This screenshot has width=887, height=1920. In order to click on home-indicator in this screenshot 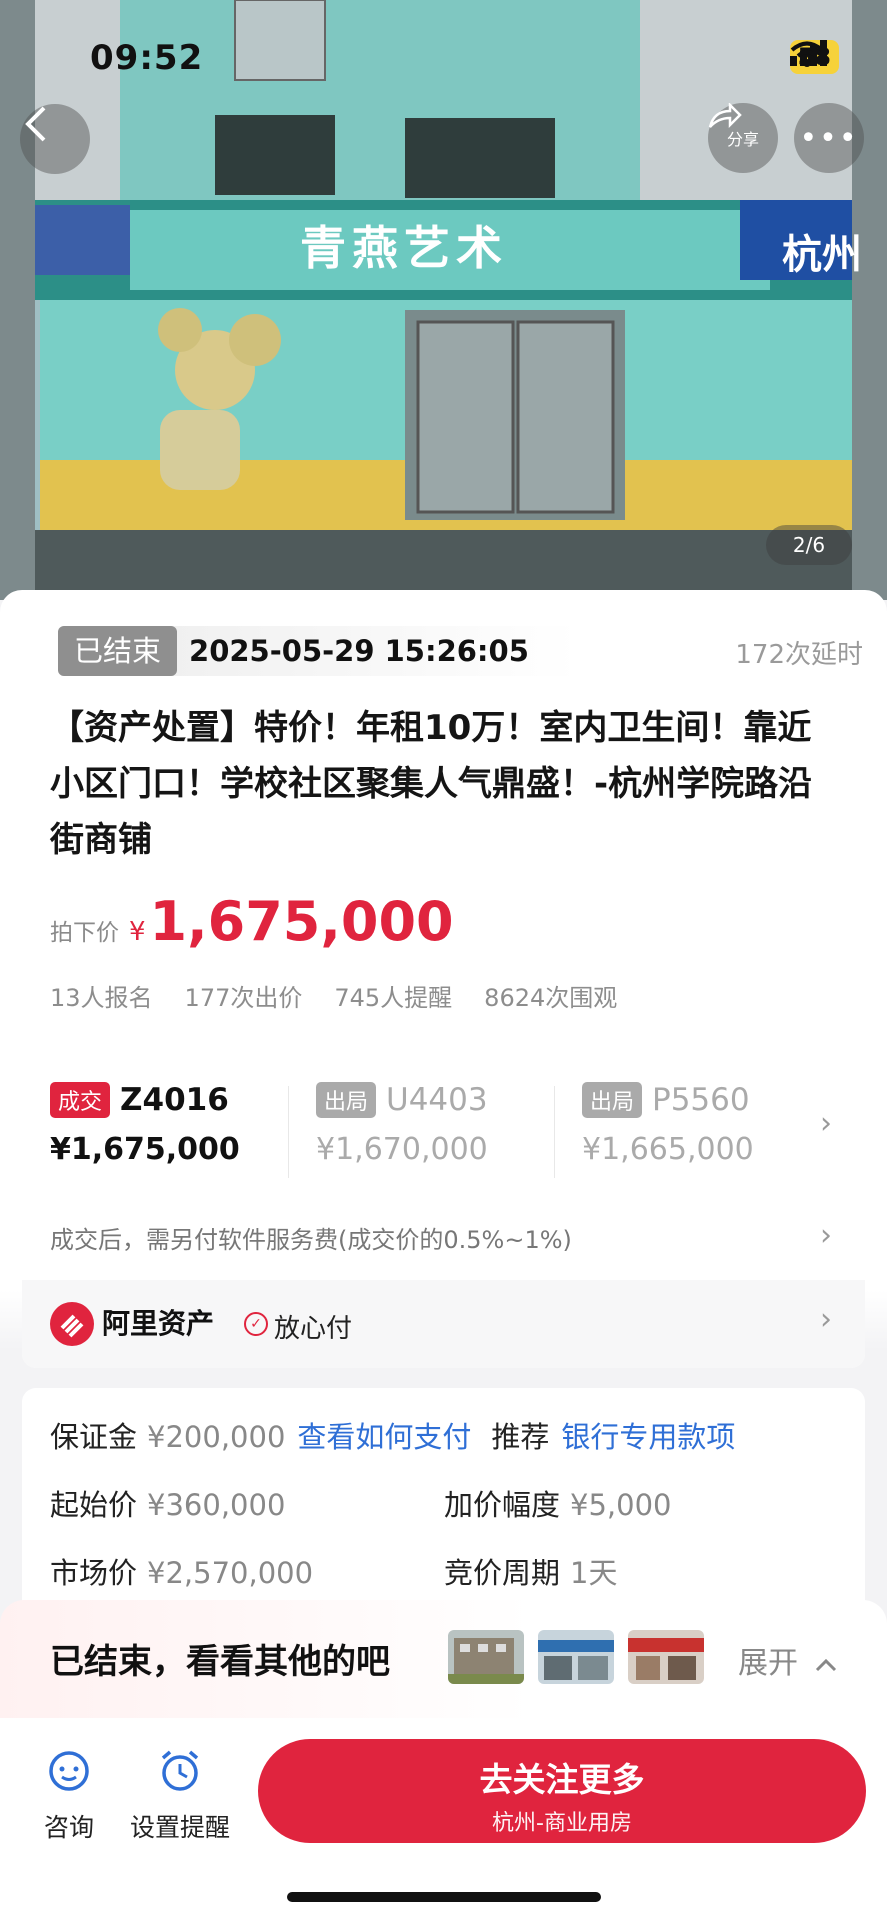, I will do `click(444, 1897)`.